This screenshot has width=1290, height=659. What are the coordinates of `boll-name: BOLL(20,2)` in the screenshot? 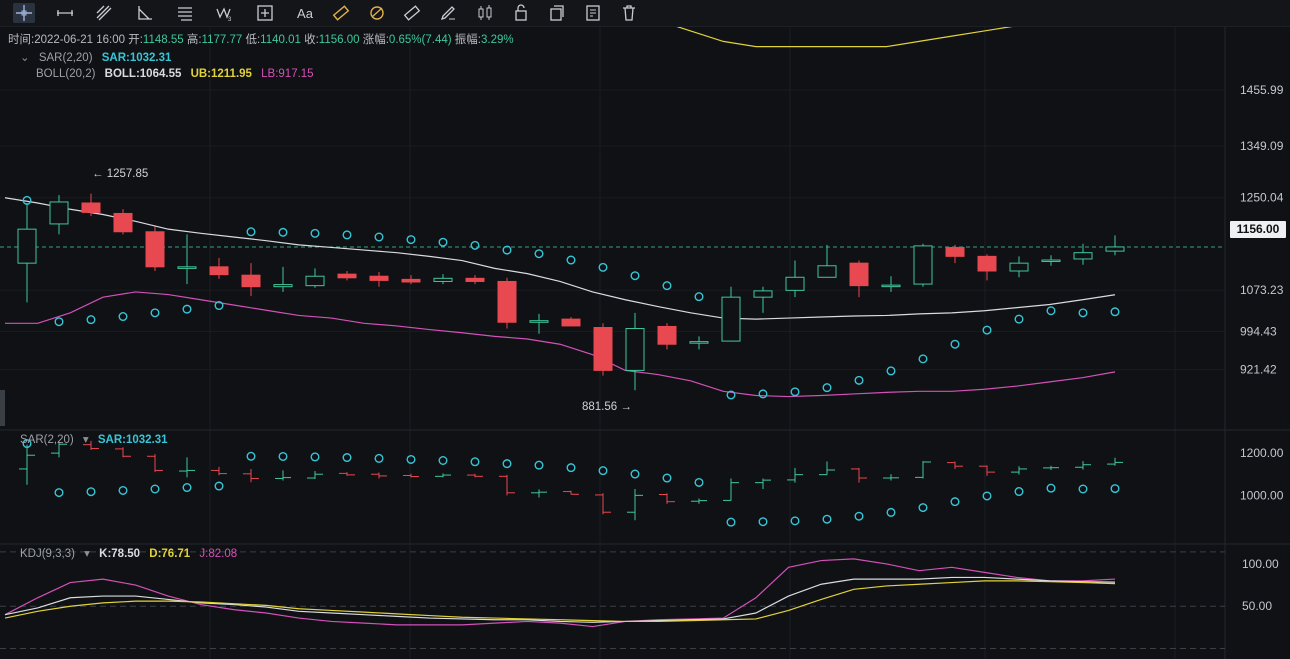 It's located at (66, 74).